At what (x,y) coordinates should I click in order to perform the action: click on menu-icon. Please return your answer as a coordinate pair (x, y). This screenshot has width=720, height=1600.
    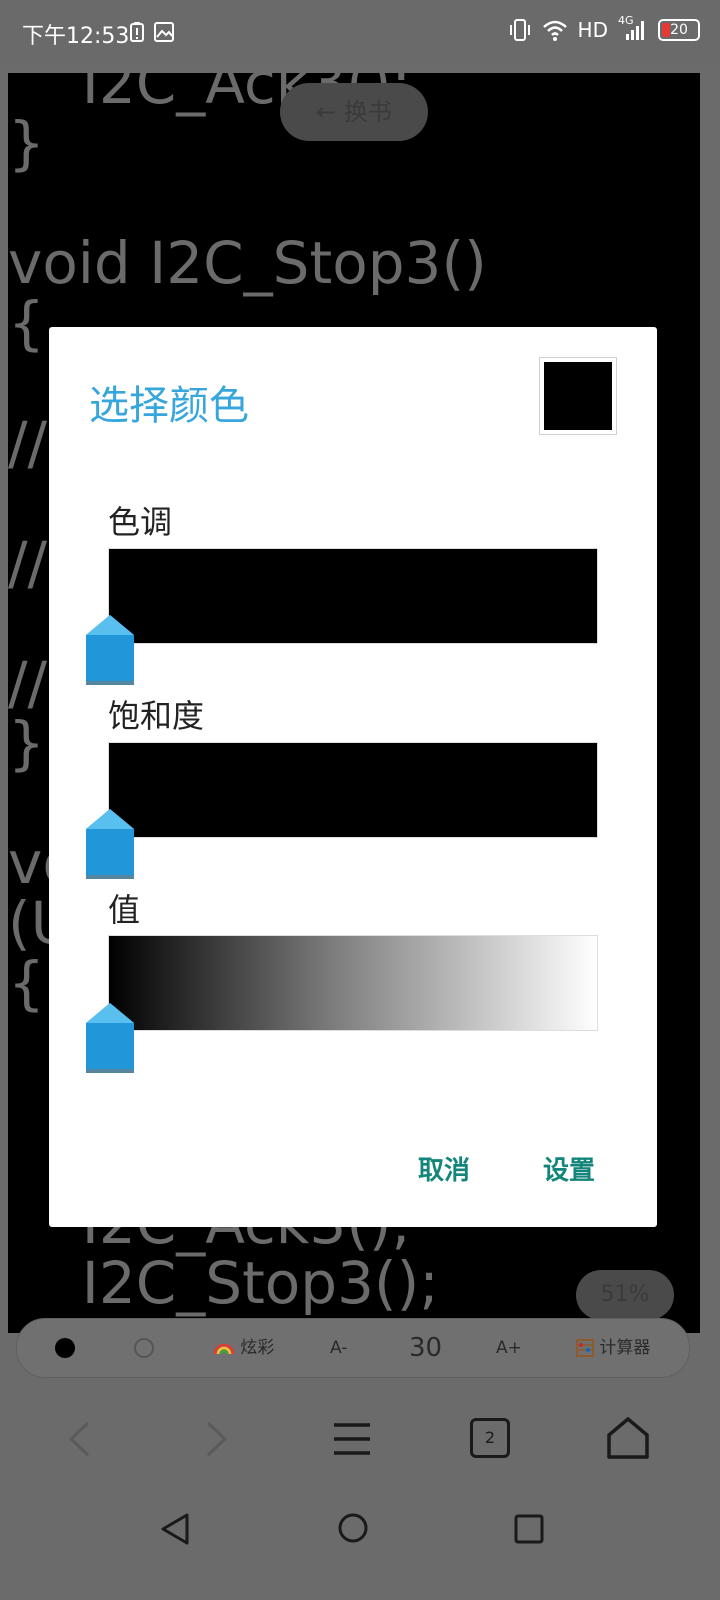
    Looking at the image, I should click on (352, 1439).